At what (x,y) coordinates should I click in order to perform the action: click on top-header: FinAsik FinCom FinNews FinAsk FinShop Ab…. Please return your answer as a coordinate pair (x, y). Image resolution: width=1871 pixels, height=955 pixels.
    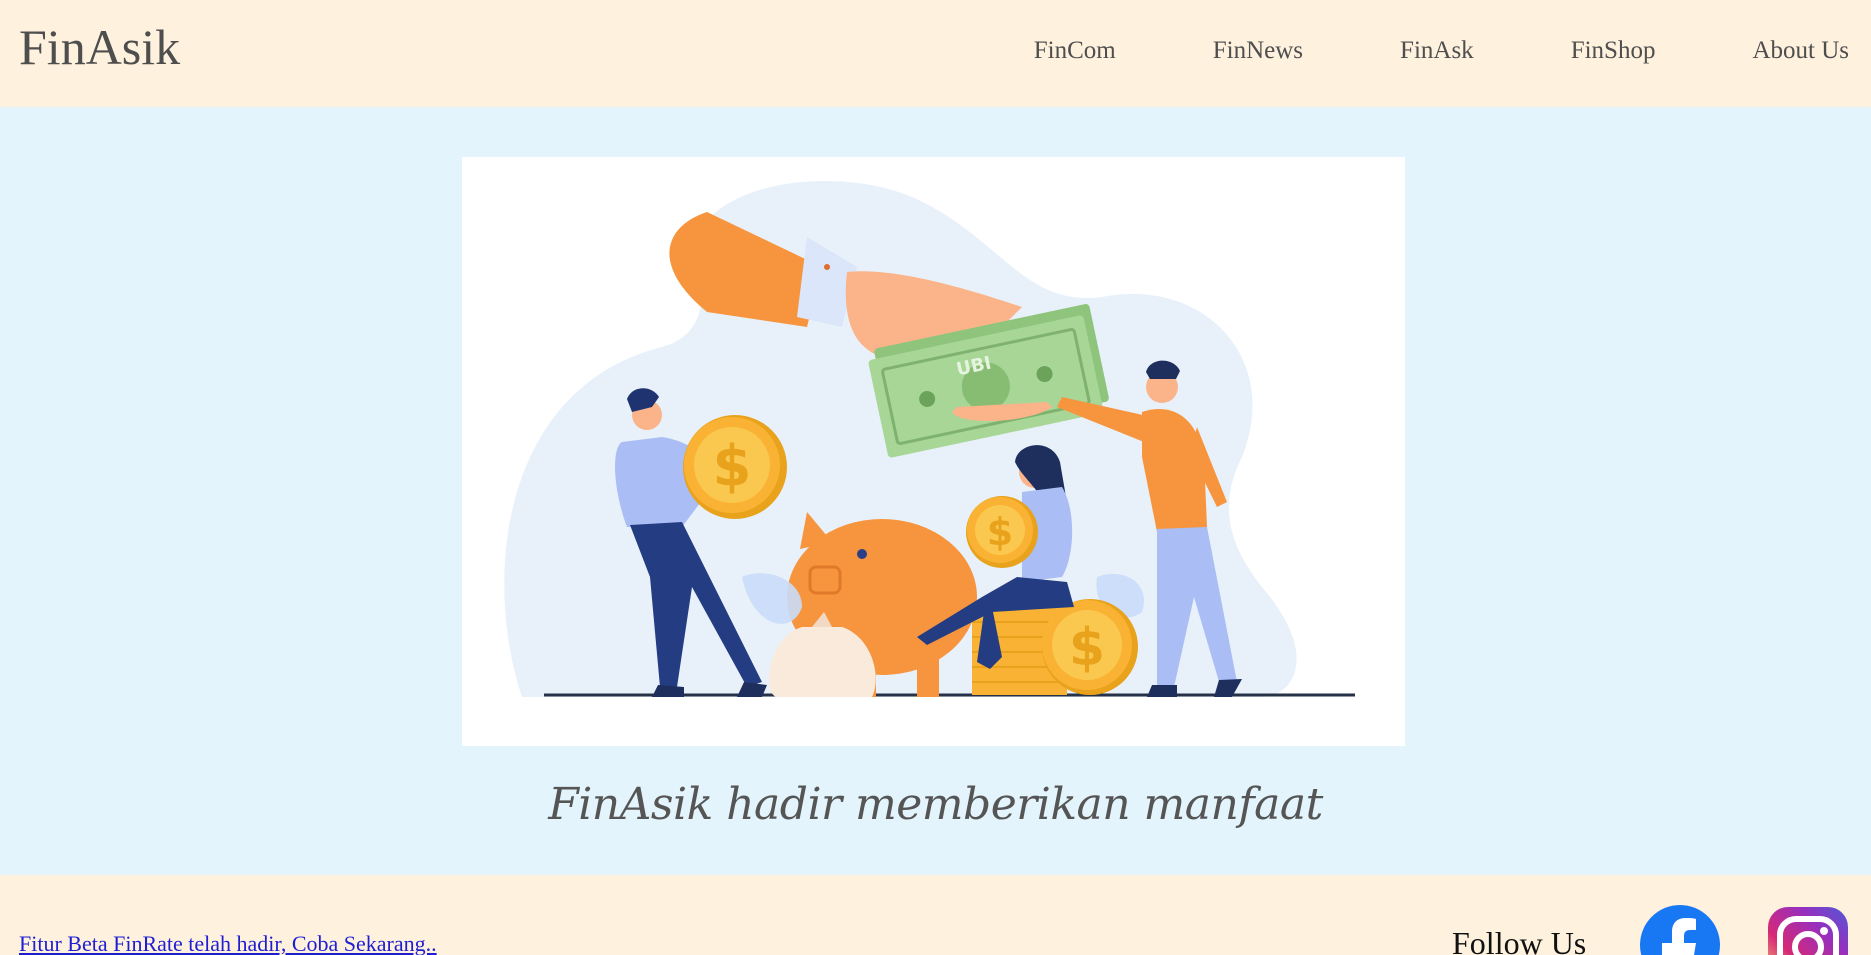
    Looking at the image, I should click on (935, 53).